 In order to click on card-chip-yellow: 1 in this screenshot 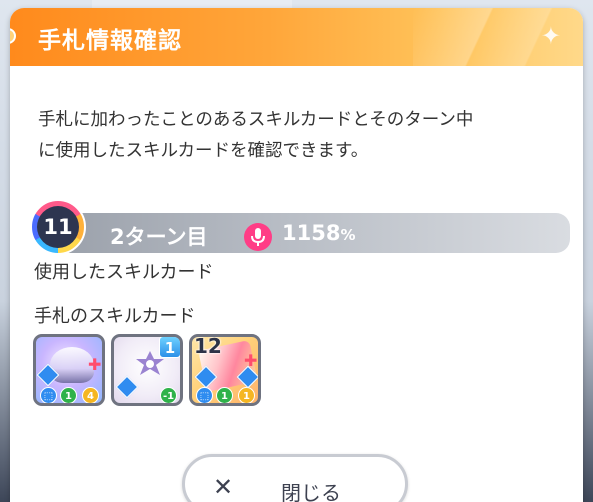, I will do `click(246, 395)`.